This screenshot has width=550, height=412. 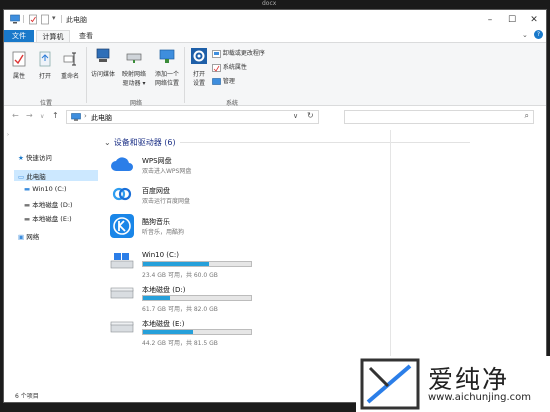 I want to click on customize-quick-access-icon: ▾, so click(x=54, y=18).